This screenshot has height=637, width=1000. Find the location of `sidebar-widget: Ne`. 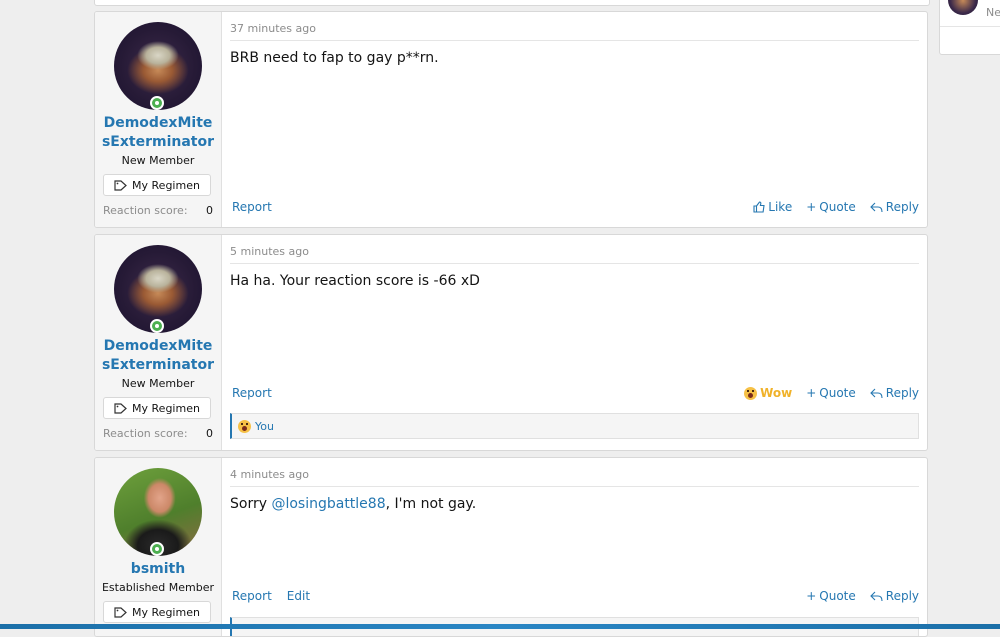

sidebar-widget: Ne is located at coordinates (969, 27).